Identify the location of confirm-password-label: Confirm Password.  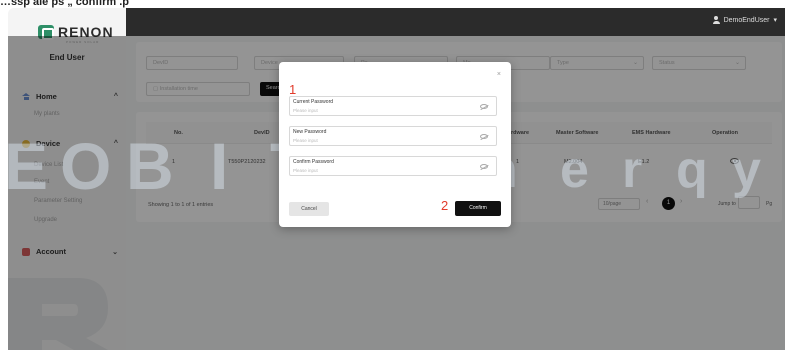
(313, 162).